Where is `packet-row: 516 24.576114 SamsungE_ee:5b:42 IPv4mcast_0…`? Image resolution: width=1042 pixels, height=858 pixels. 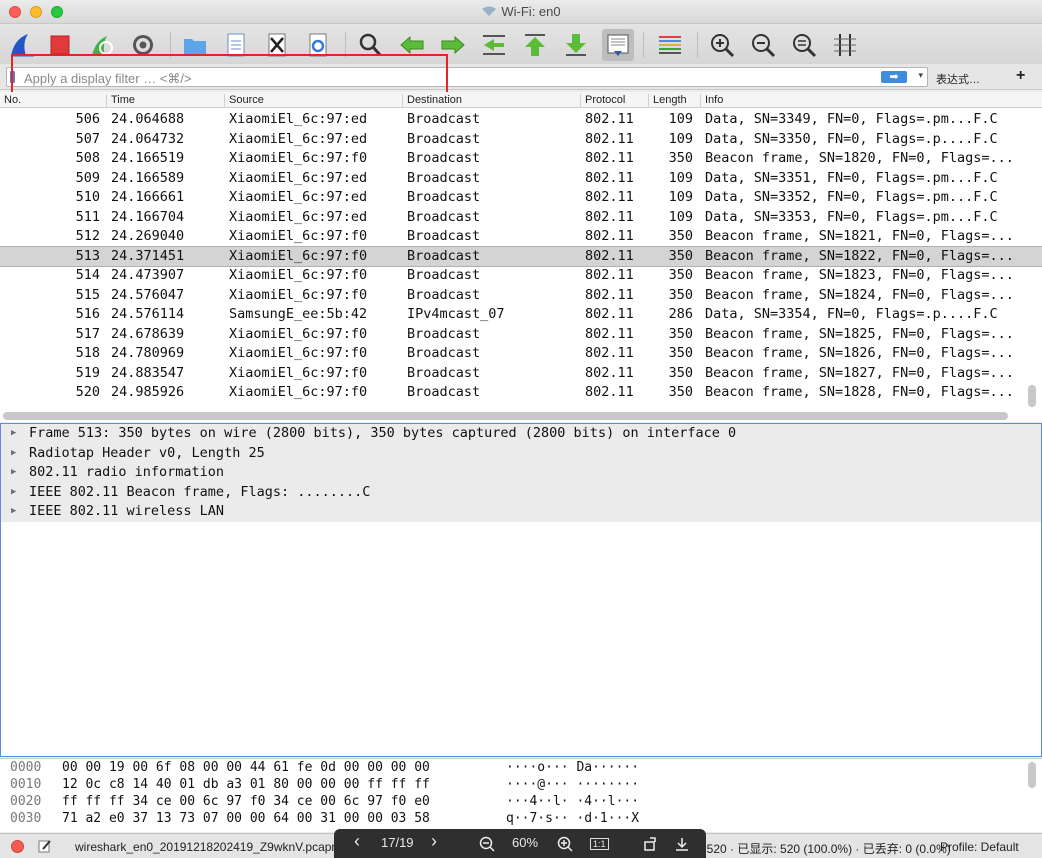 packet-row: 516 24.576114 SamsungE_ee:5b:42 IPv4mcast_0… is located at coordinates (521, 315).